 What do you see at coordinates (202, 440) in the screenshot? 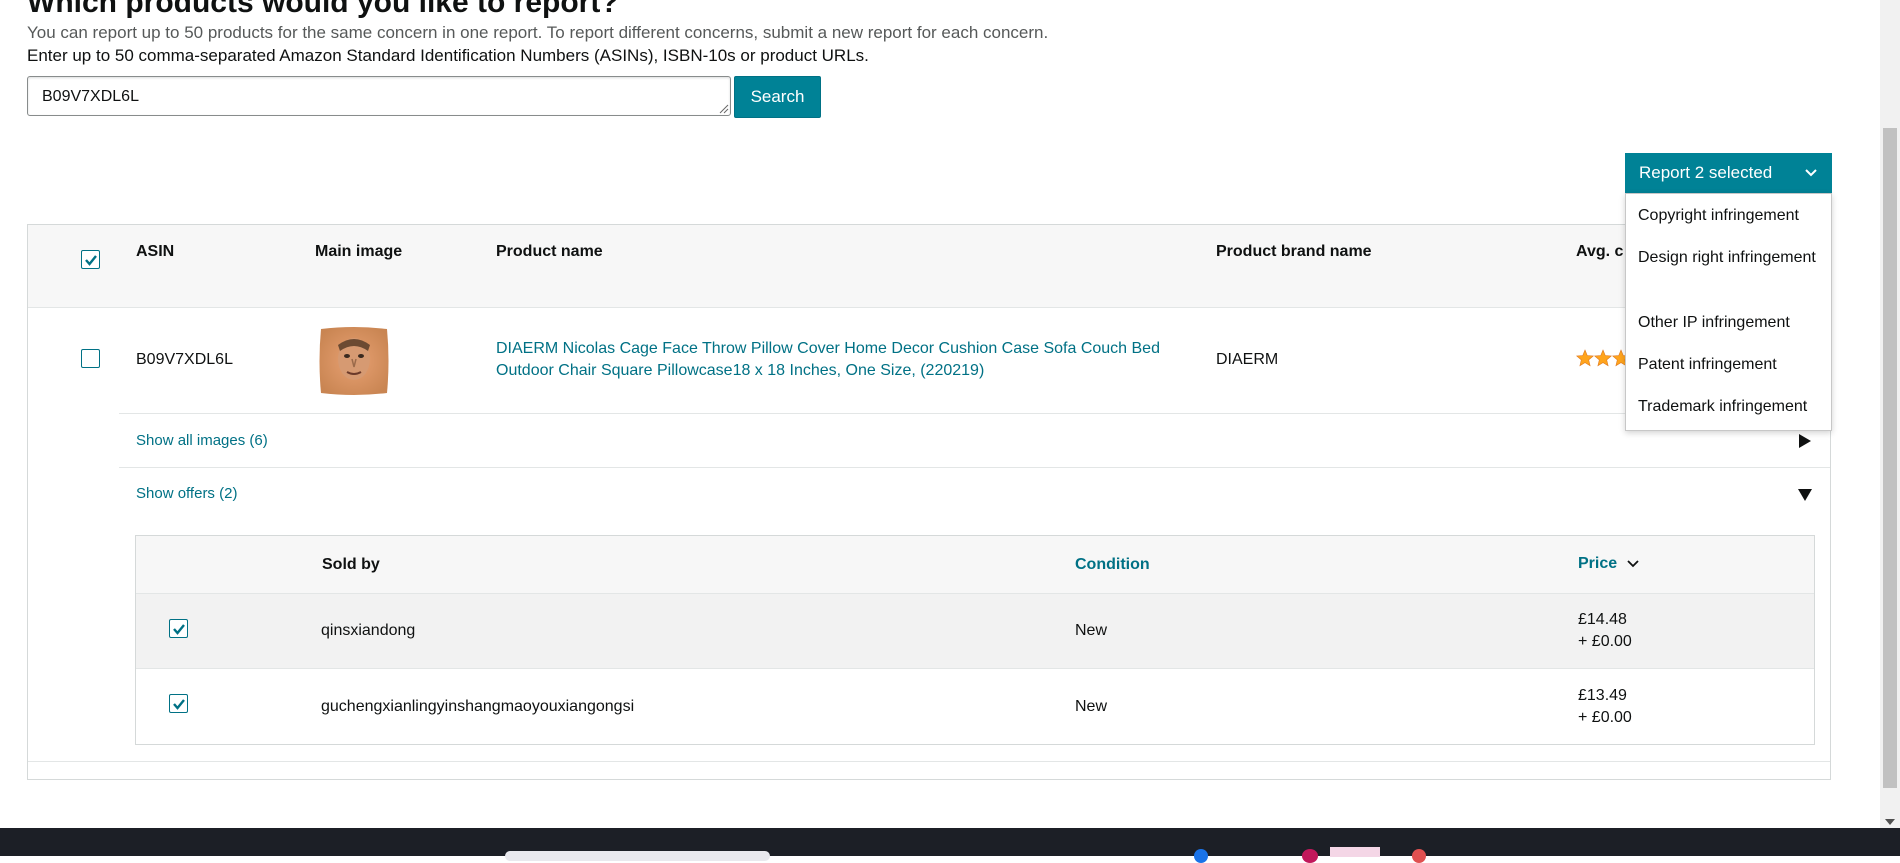
I see `show-all-images-link: Show all images (6)` at bounding box center [202, 440].